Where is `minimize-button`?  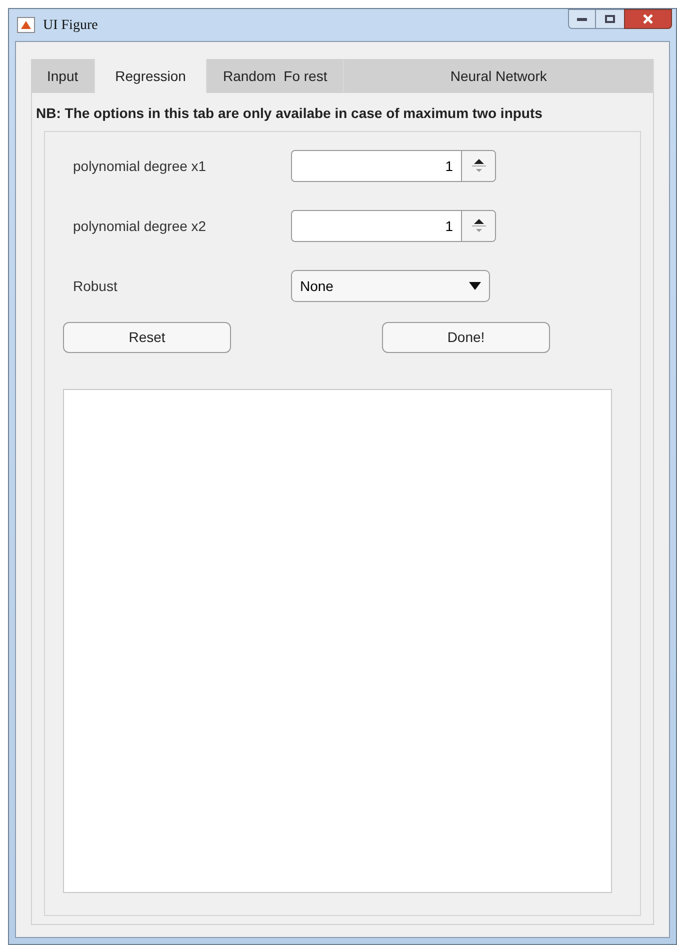
minimize-button is located at coordinates (582, 19).